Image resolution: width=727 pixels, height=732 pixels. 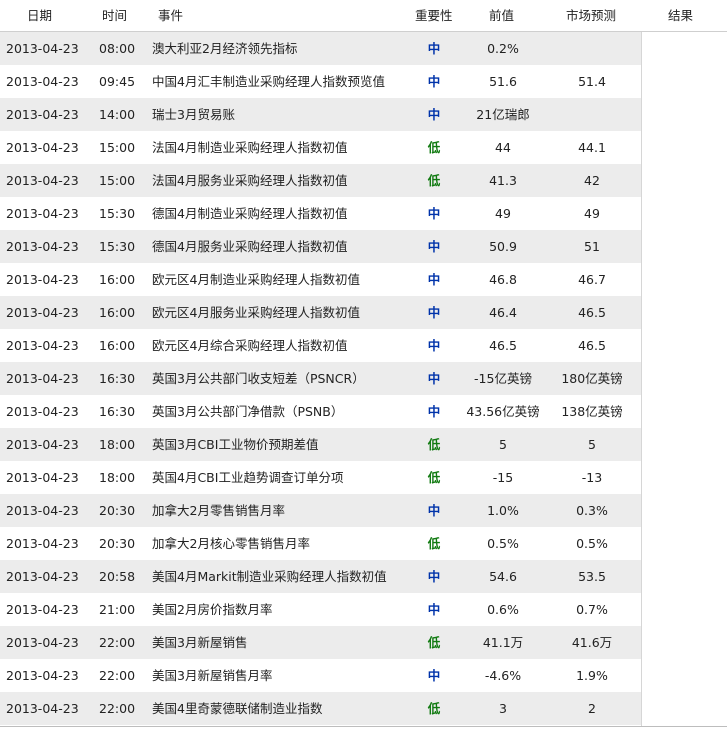 I want to click on header-importance: 重要性, so click(x=434, y=15).